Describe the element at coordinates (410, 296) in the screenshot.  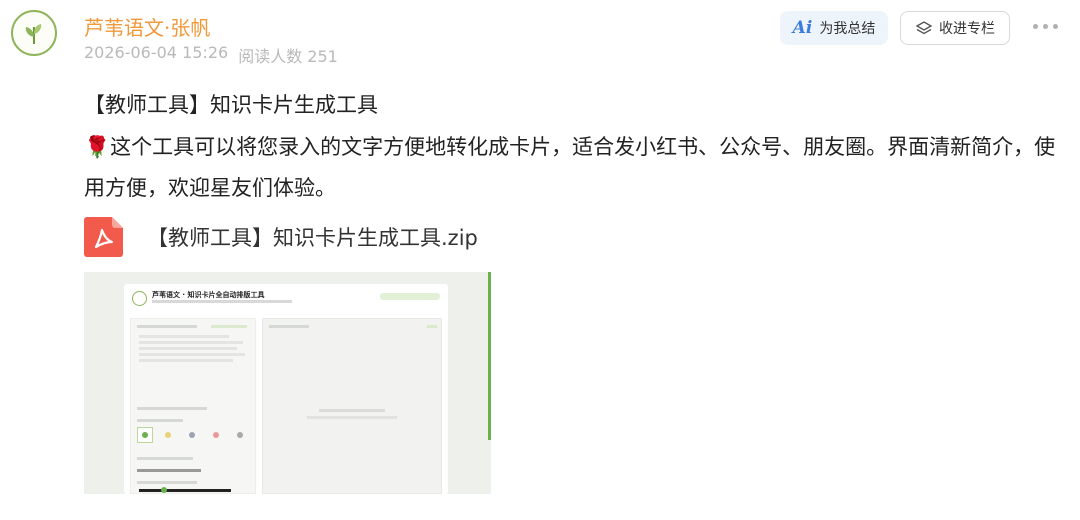
I see `preview-tag` at that location.